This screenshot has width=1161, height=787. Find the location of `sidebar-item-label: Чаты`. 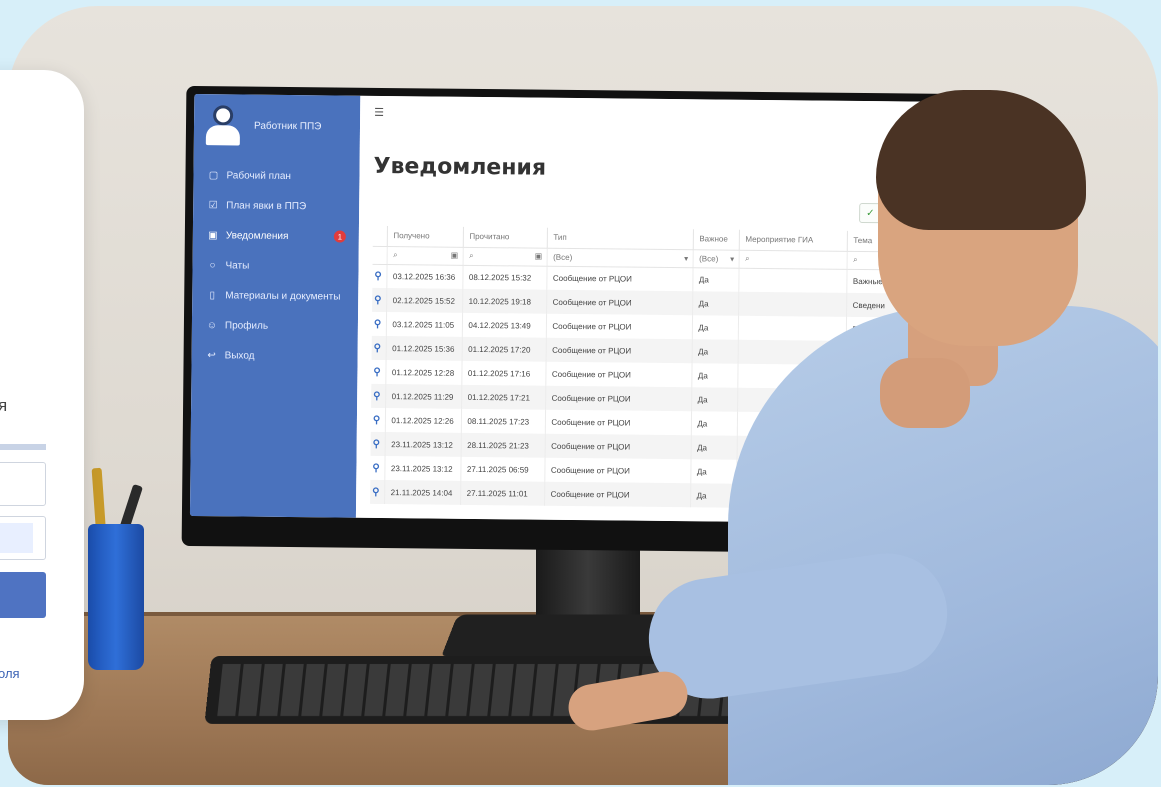

sidebar-item-label: Чаты is located at coordinates (237, 265).